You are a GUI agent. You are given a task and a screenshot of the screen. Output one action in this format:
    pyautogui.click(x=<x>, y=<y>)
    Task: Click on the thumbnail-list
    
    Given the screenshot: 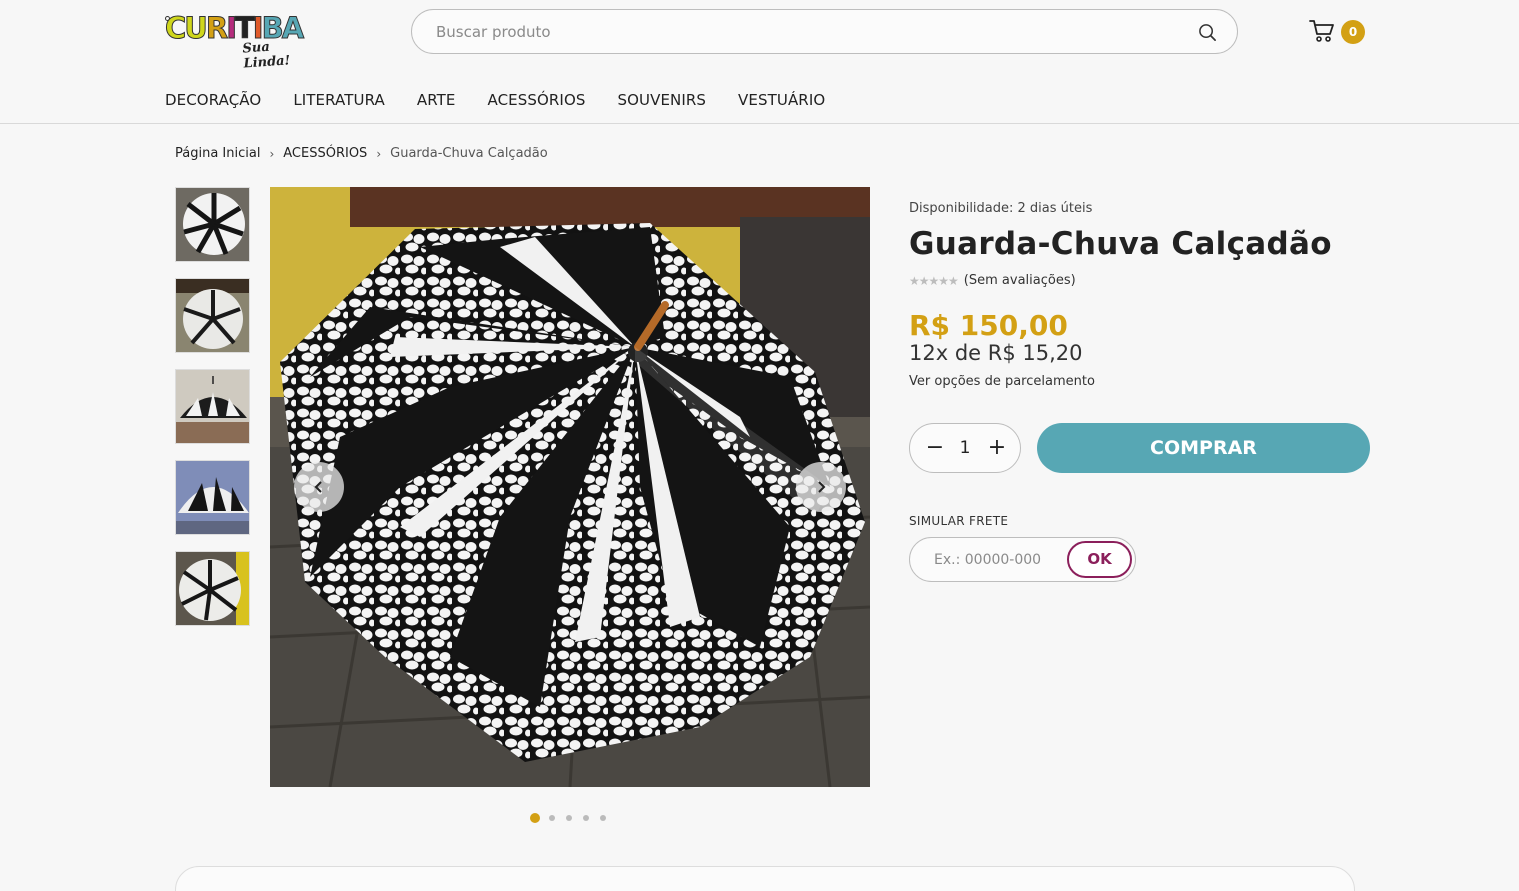 What is the action you would take?
    pyautogui.click(x=213, y=414)
    